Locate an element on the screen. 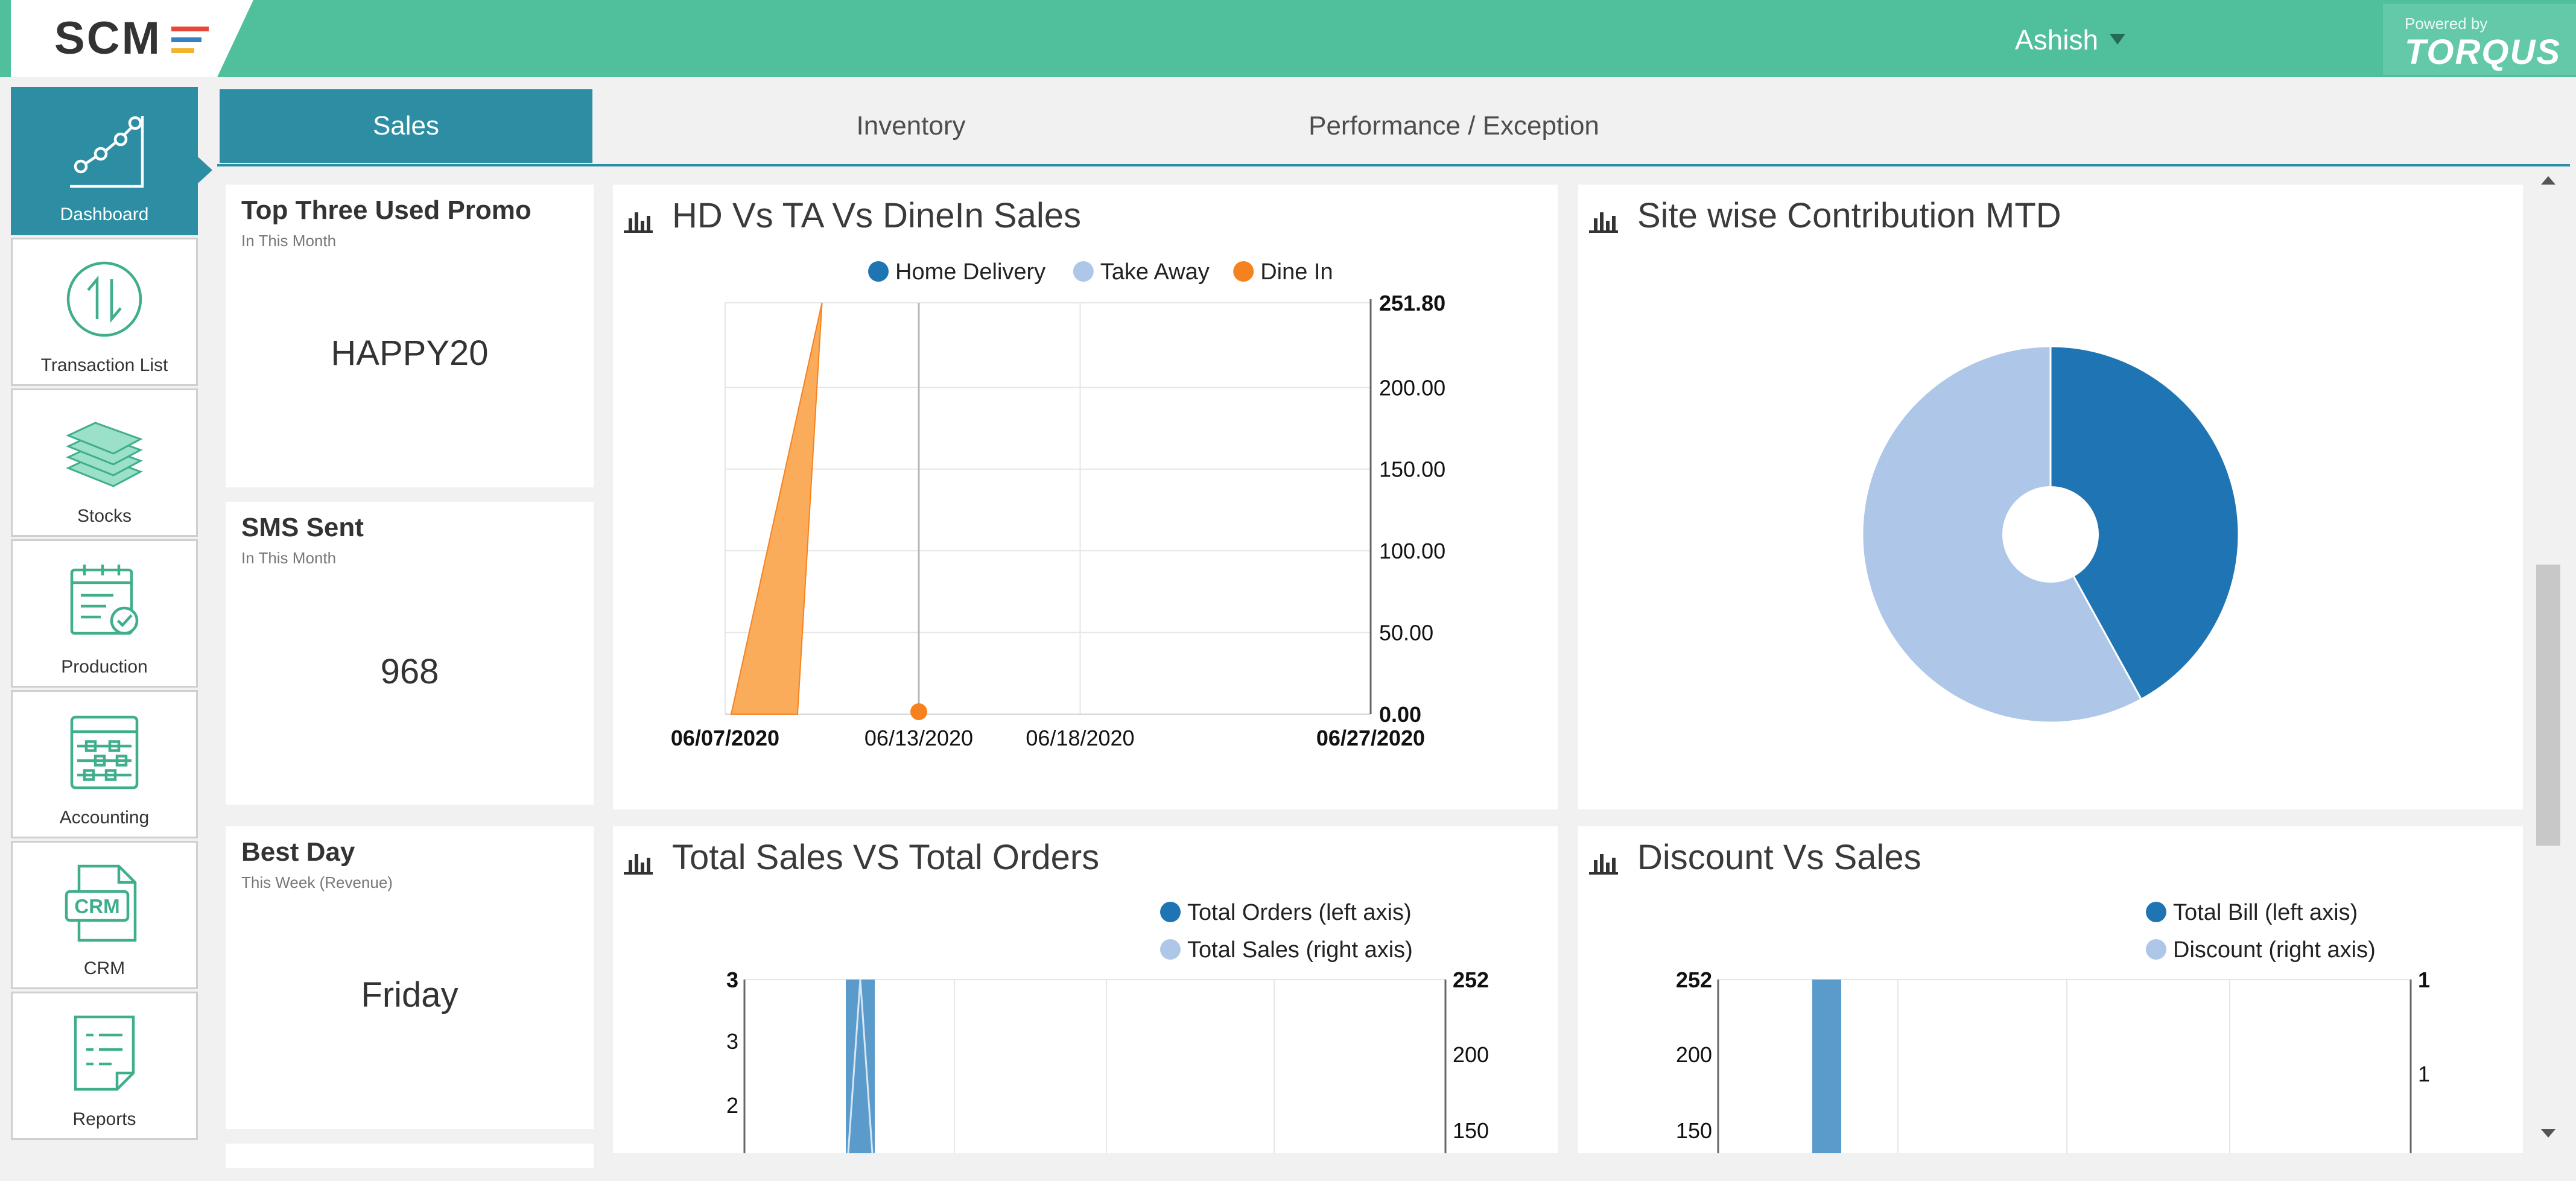 The height and width of the screenshot is (1181, 2576). sidebar-item-crm: CRM CRM is located at coordinates (104, 915).